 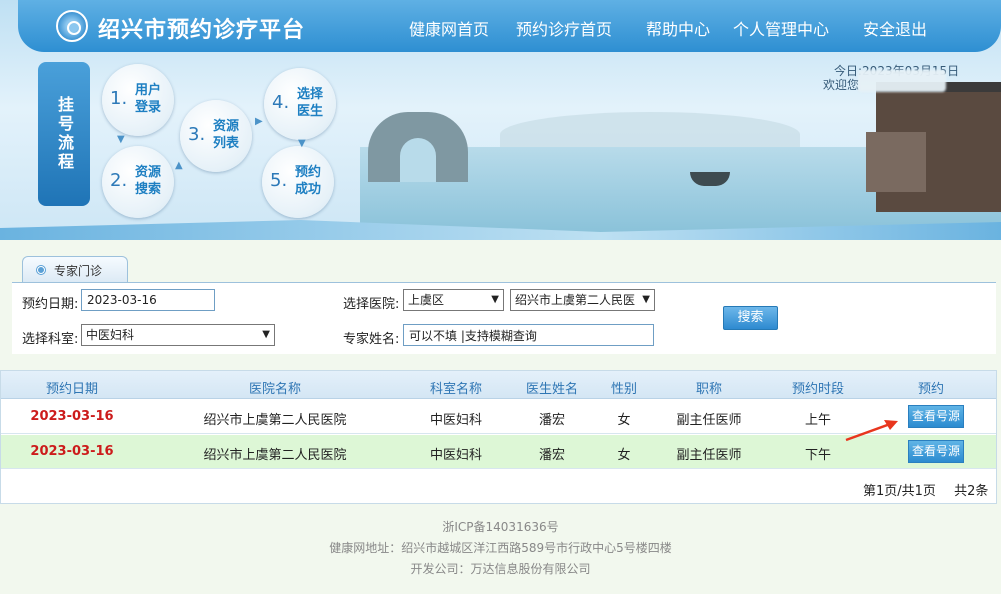 What do you see at coordinates (281, 102) in the screenshot?
I see `step-number: 4.` at bounding box center [281, 102].